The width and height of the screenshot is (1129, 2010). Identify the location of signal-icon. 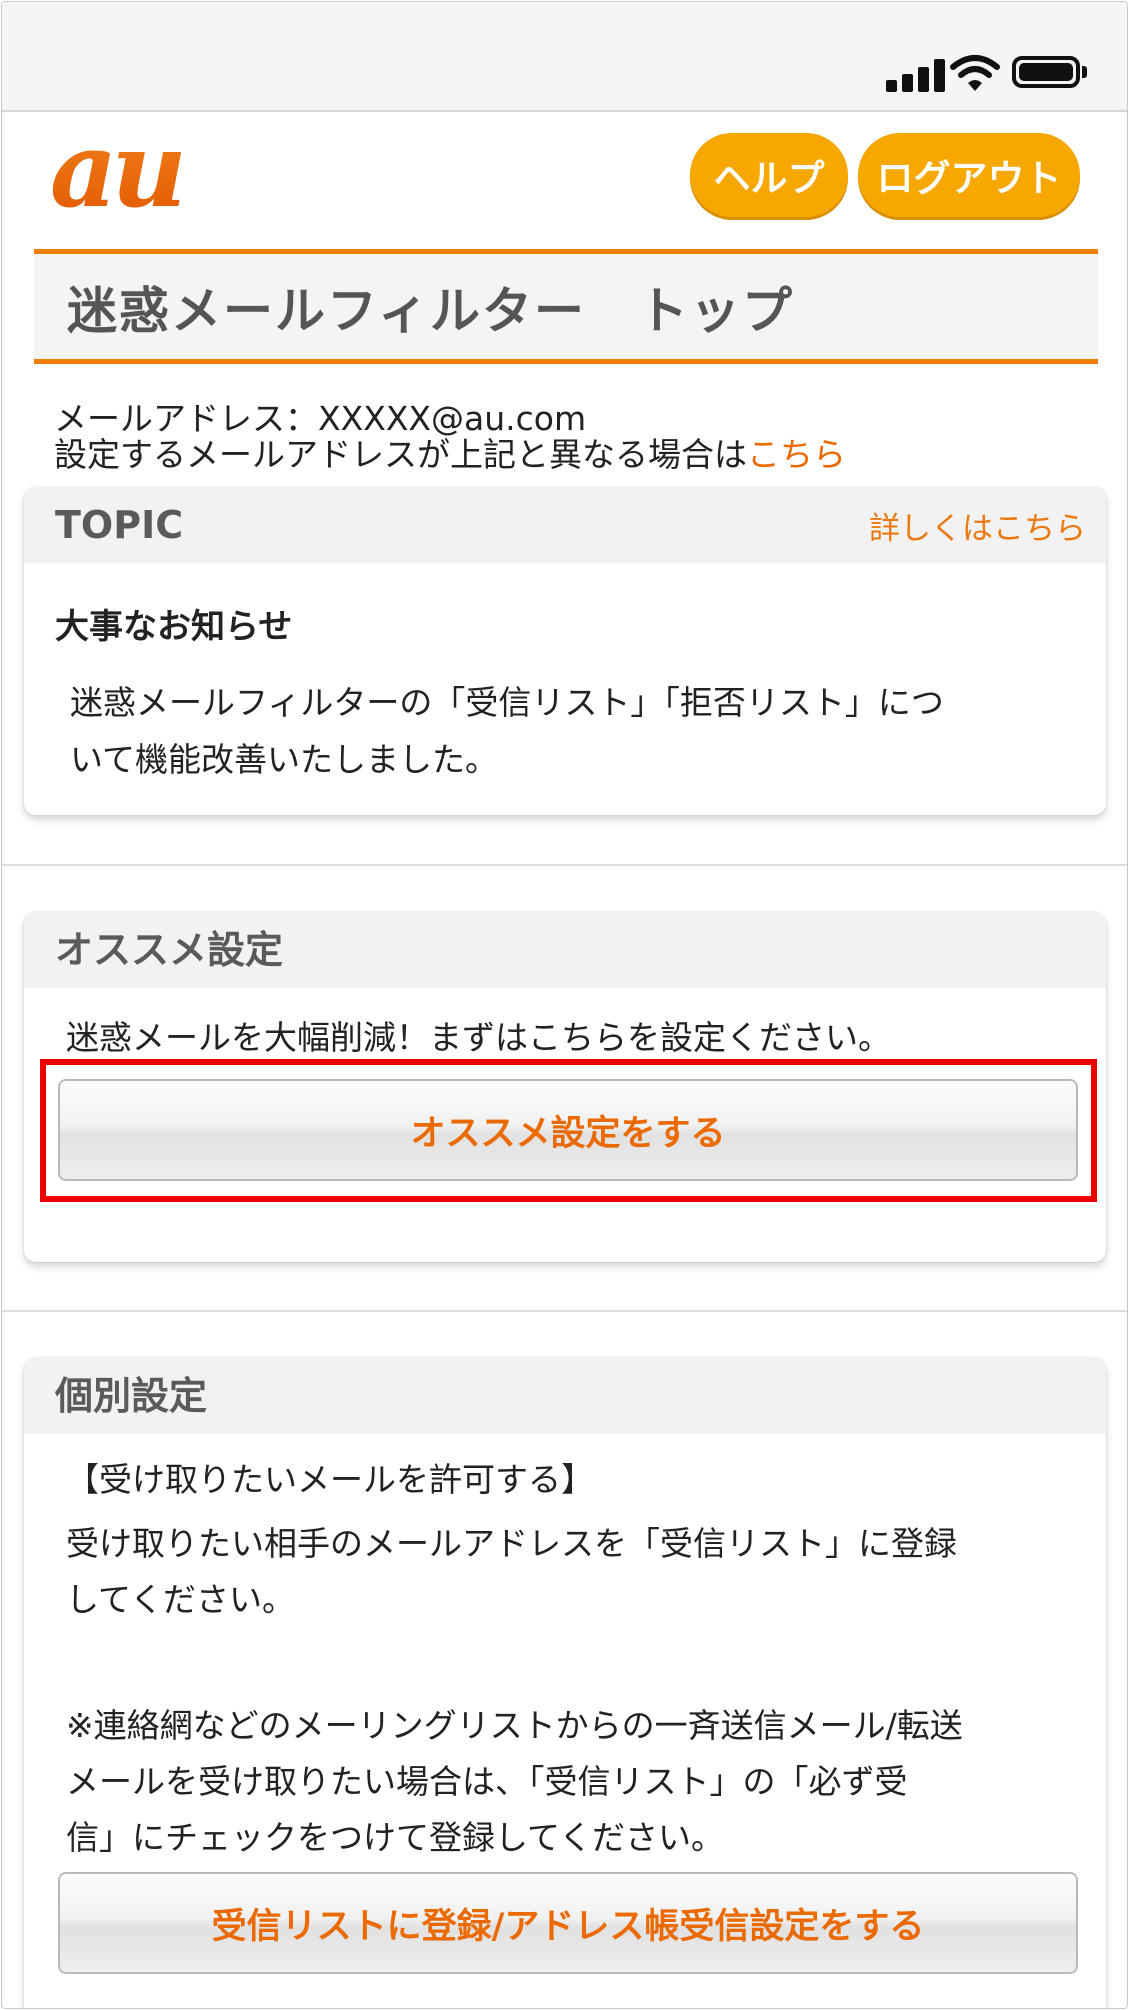
(917, 75).